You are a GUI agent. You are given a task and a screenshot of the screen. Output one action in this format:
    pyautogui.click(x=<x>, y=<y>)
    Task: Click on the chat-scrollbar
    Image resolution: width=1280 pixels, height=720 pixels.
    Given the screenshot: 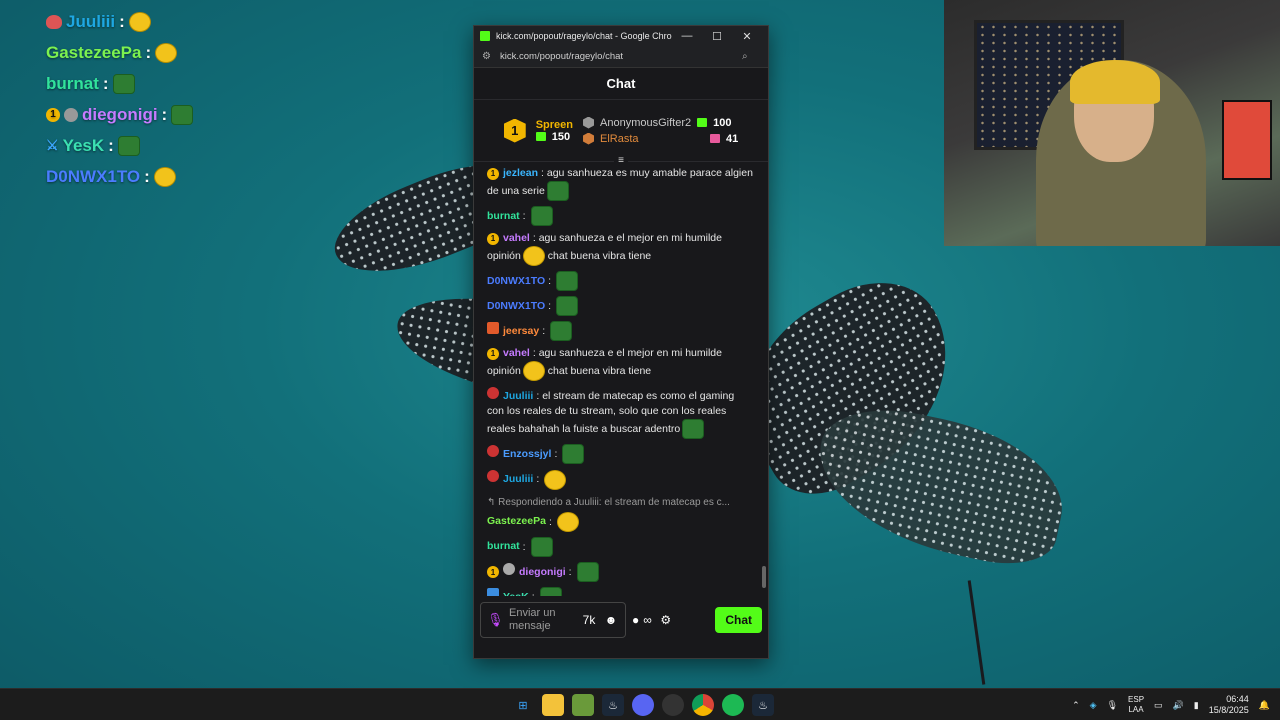 What is the action you would take?
    pyautogui.click(x=764, y=379)
    